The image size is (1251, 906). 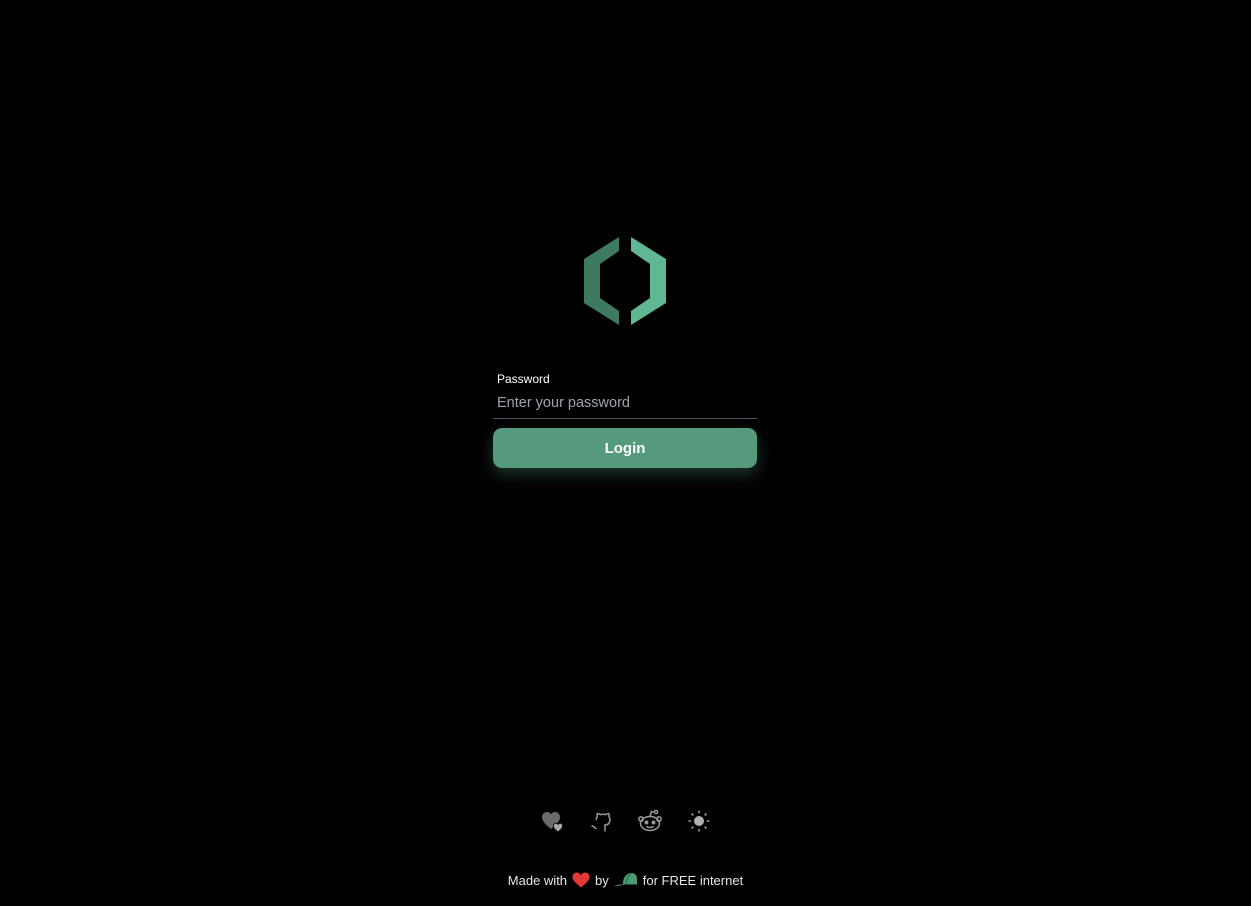 I want to click on login-button: Login, so click(x=625, y=448).